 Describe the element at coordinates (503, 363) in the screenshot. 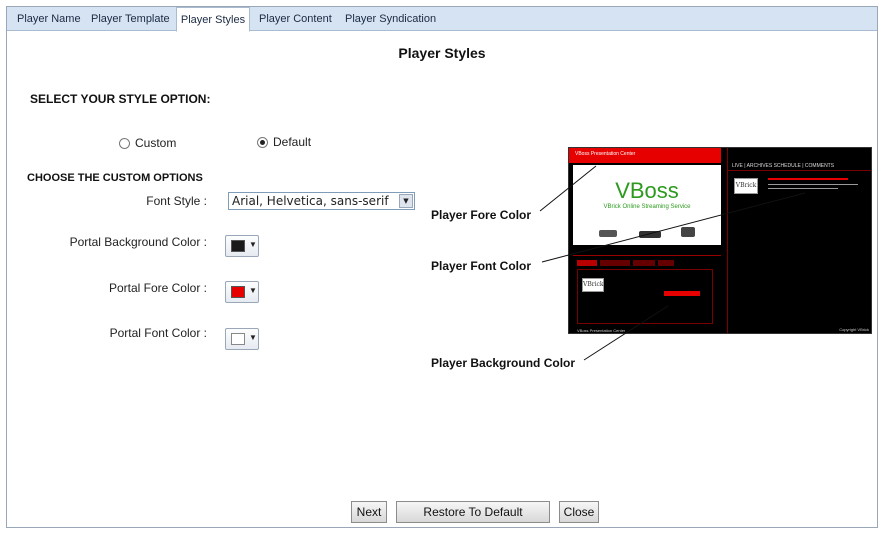

I see `player-background-color-annotation: Player Background Color` at that location.